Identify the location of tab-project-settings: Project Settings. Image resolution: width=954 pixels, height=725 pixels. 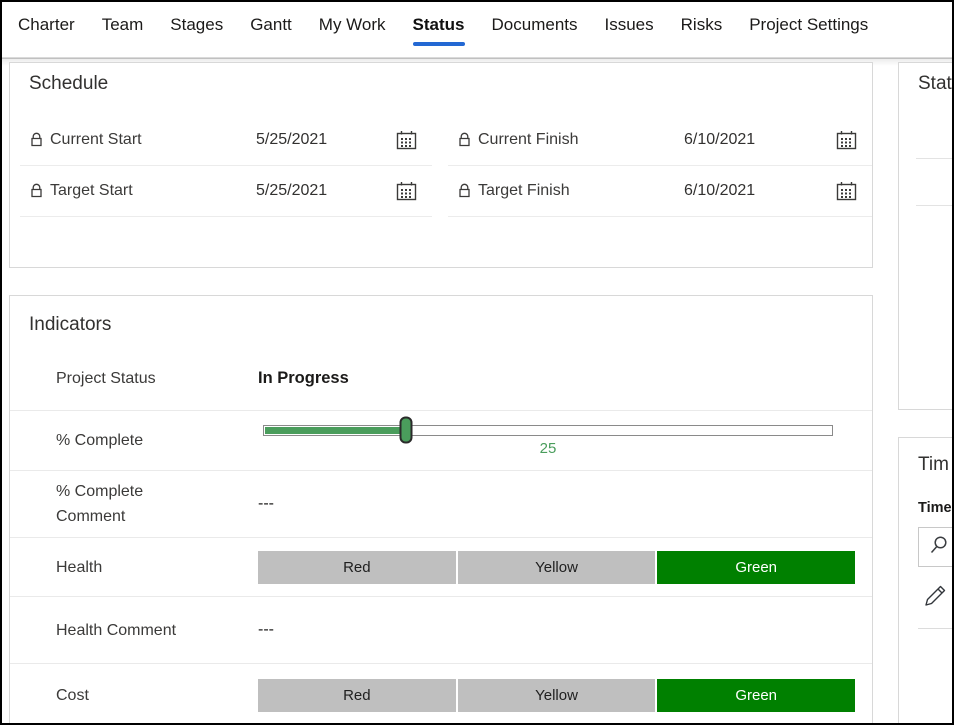
(808, 36).